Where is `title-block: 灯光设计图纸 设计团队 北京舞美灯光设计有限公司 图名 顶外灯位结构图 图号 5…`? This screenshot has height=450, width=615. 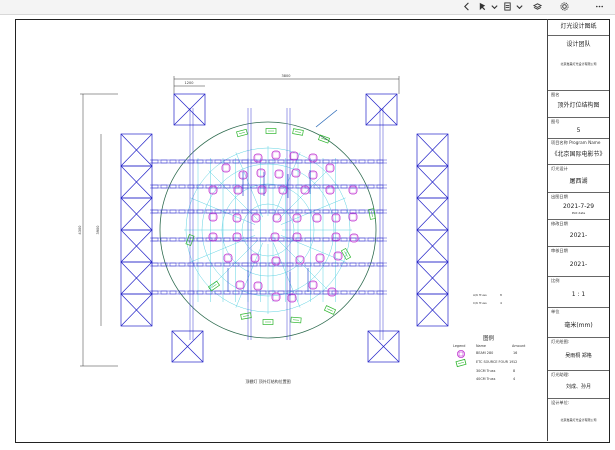 title-block: 灯光设计图纸 设计团队 北京舞美灯光设计有限公司 图名 顶外灯位结构图 图号 5… is located at coordinates (578, 230).